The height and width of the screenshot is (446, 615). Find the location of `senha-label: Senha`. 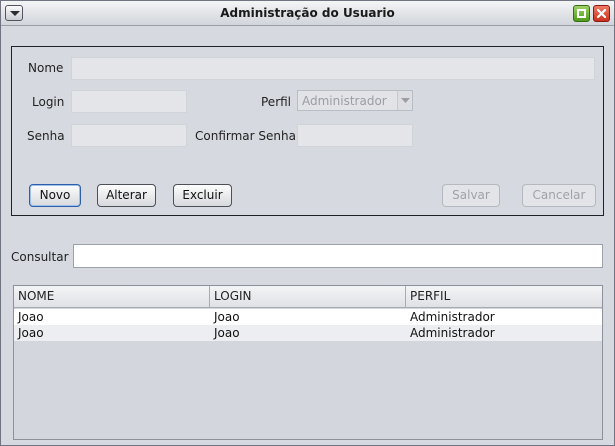

senha-label: Senha is located at coordinates (46, 136).